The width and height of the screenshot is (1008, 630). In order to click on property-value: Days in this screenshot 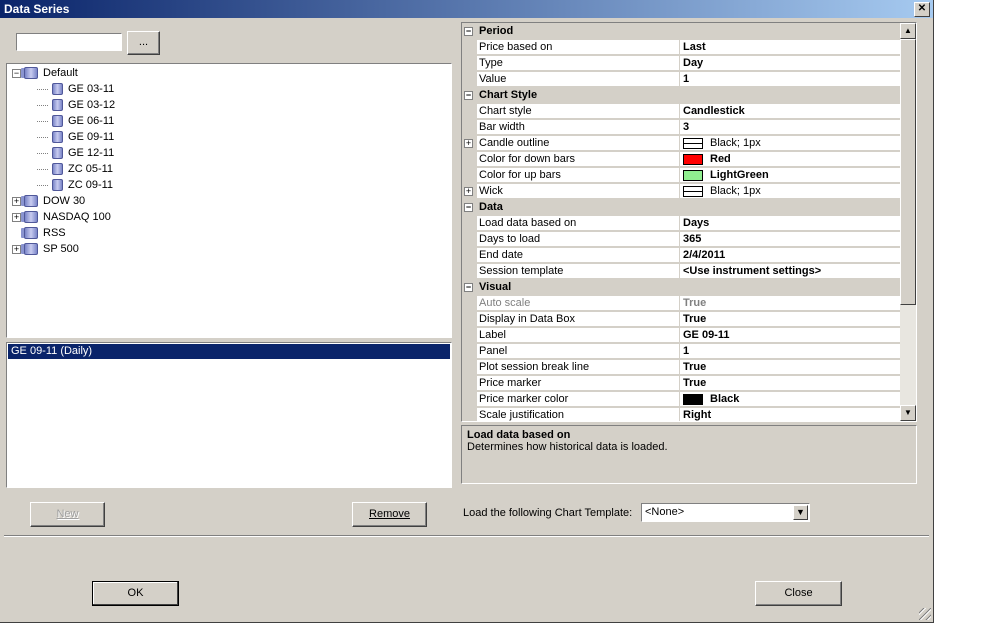, I will do `click(790, 223)`.